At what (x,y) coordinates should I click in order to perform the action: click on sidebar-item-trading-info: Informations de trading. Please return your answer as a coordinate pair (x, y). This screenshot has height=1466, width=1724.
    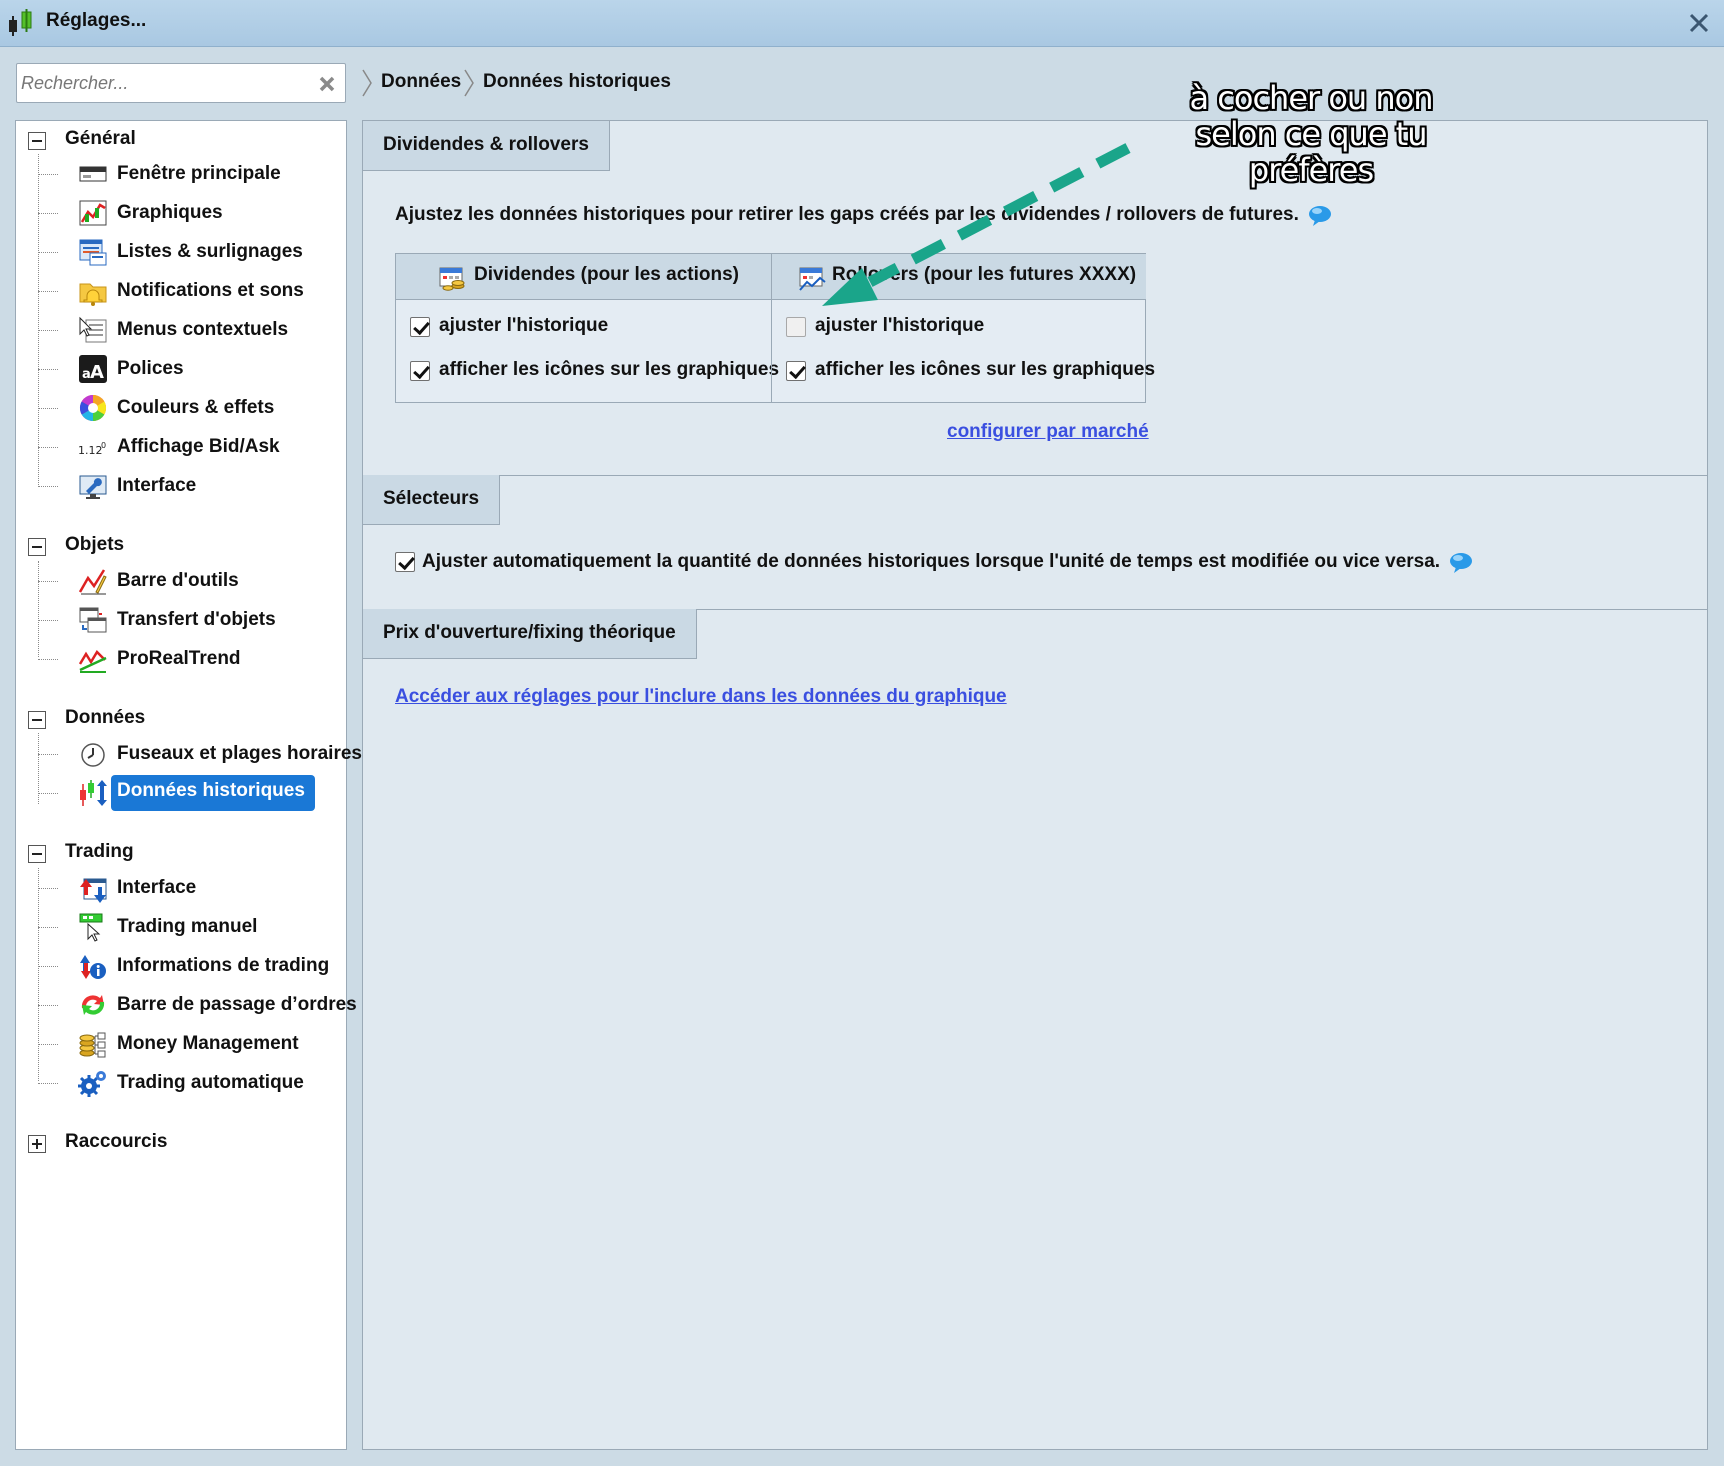
    Looking at the image, I should click on (188, 966).